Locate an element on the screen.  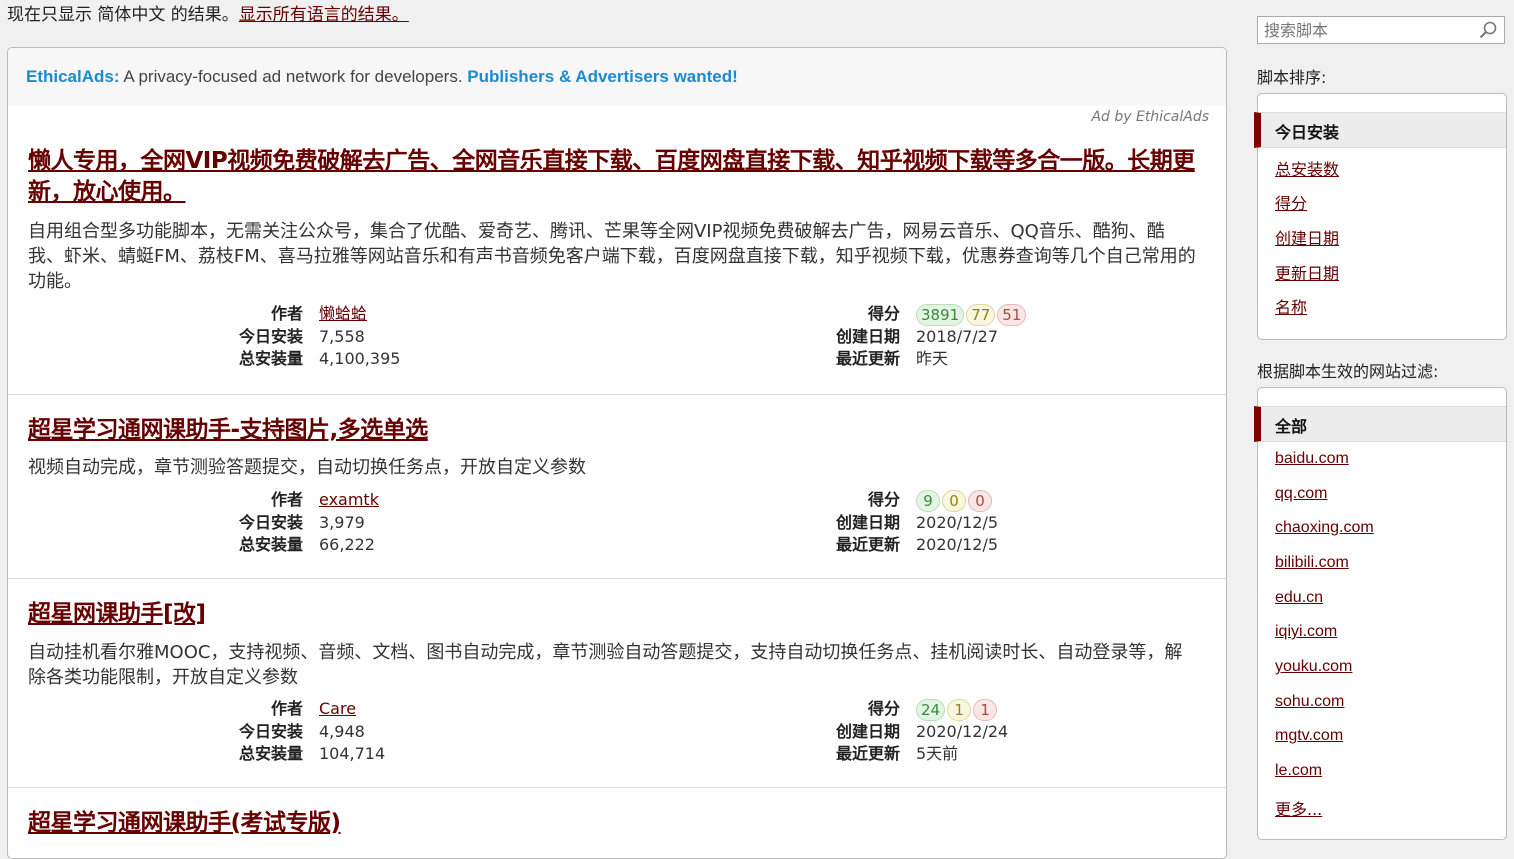
rating-bad: 0 is located at coordinates (980, 500).